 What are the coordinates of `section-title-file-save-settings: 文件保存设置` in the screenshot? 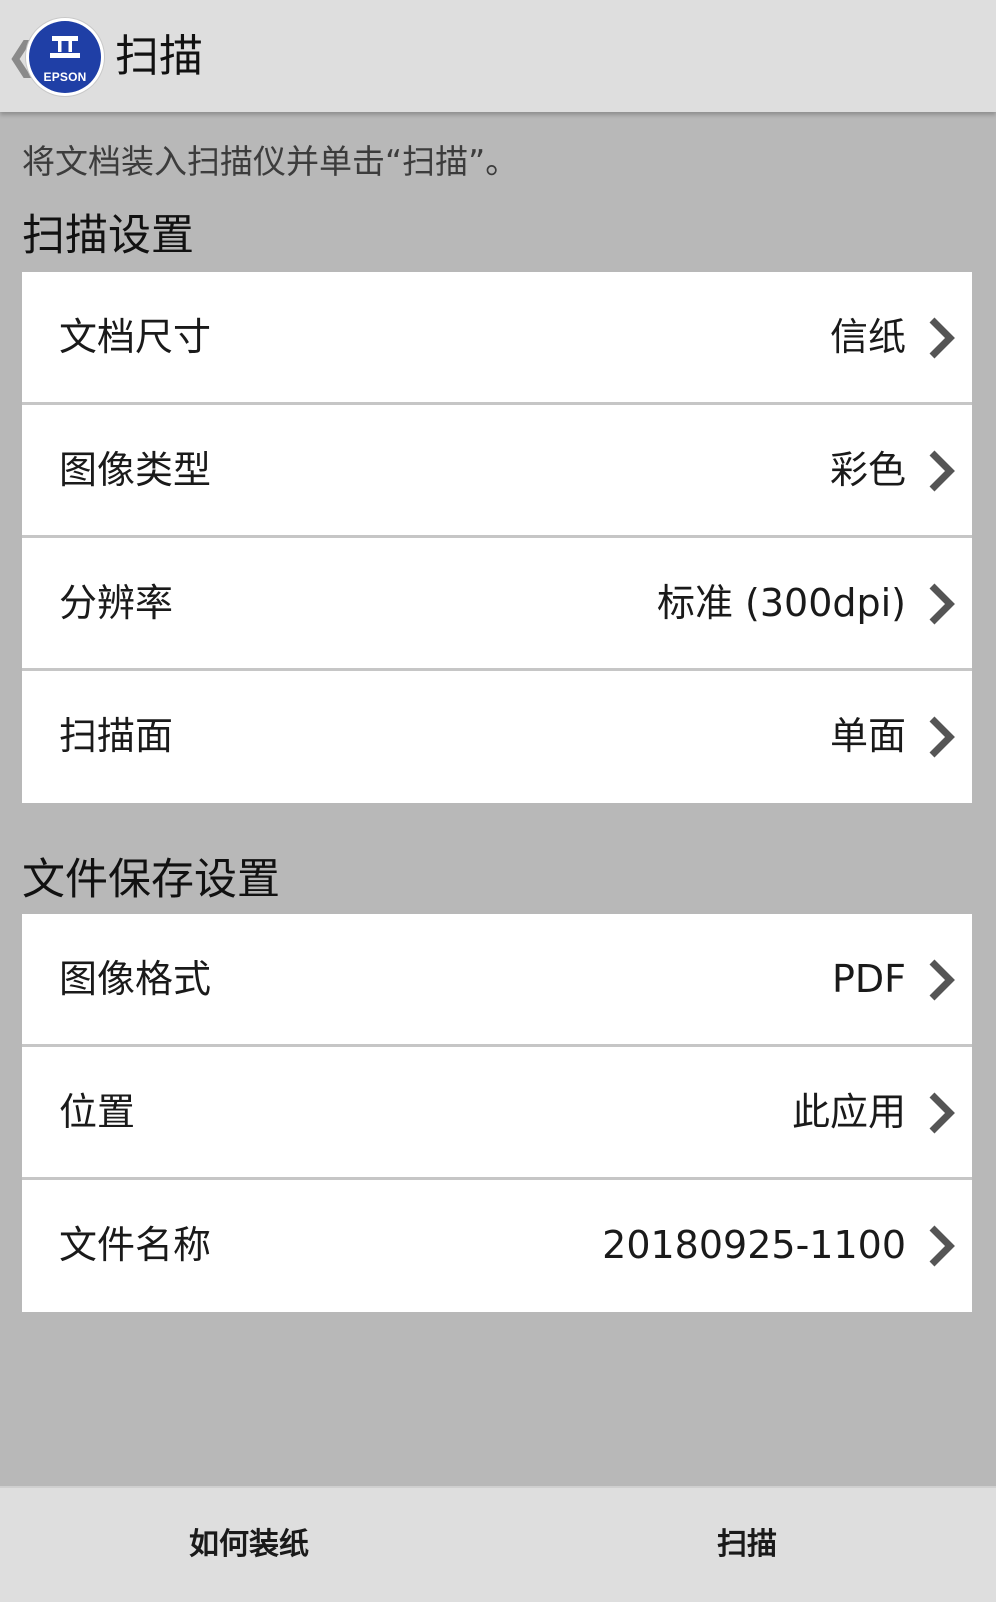 It's located at (151, 880).